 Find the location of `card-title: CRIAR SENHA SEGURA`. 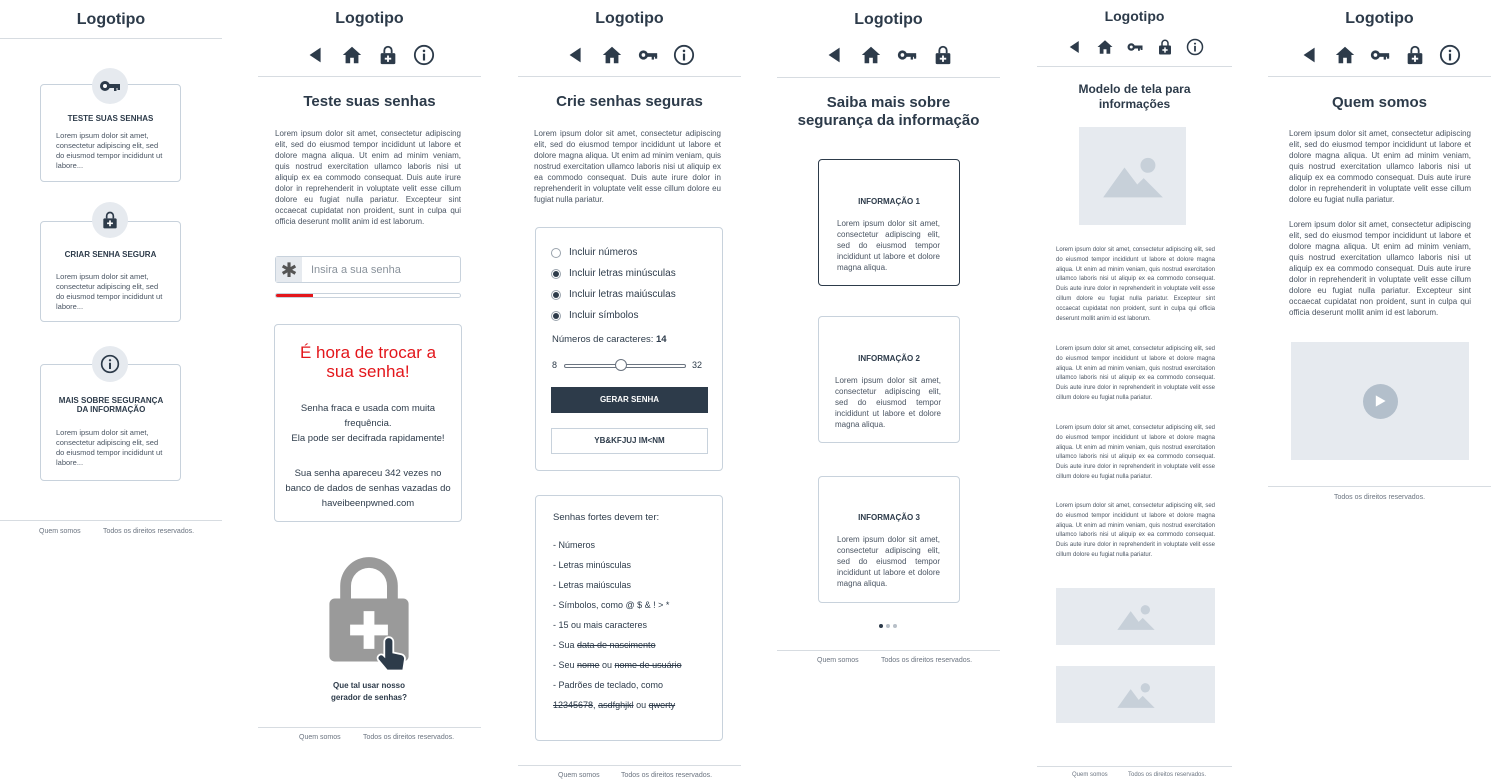

card-title: CRIAR SENHA SEGURA is located at coordinates (110, 254).